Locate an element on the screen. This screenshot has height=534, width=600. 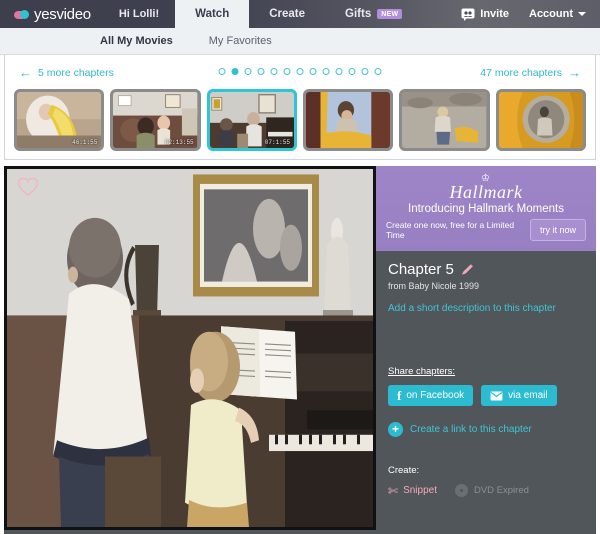
invite-label: Invite is located at coordinates (494, 14).